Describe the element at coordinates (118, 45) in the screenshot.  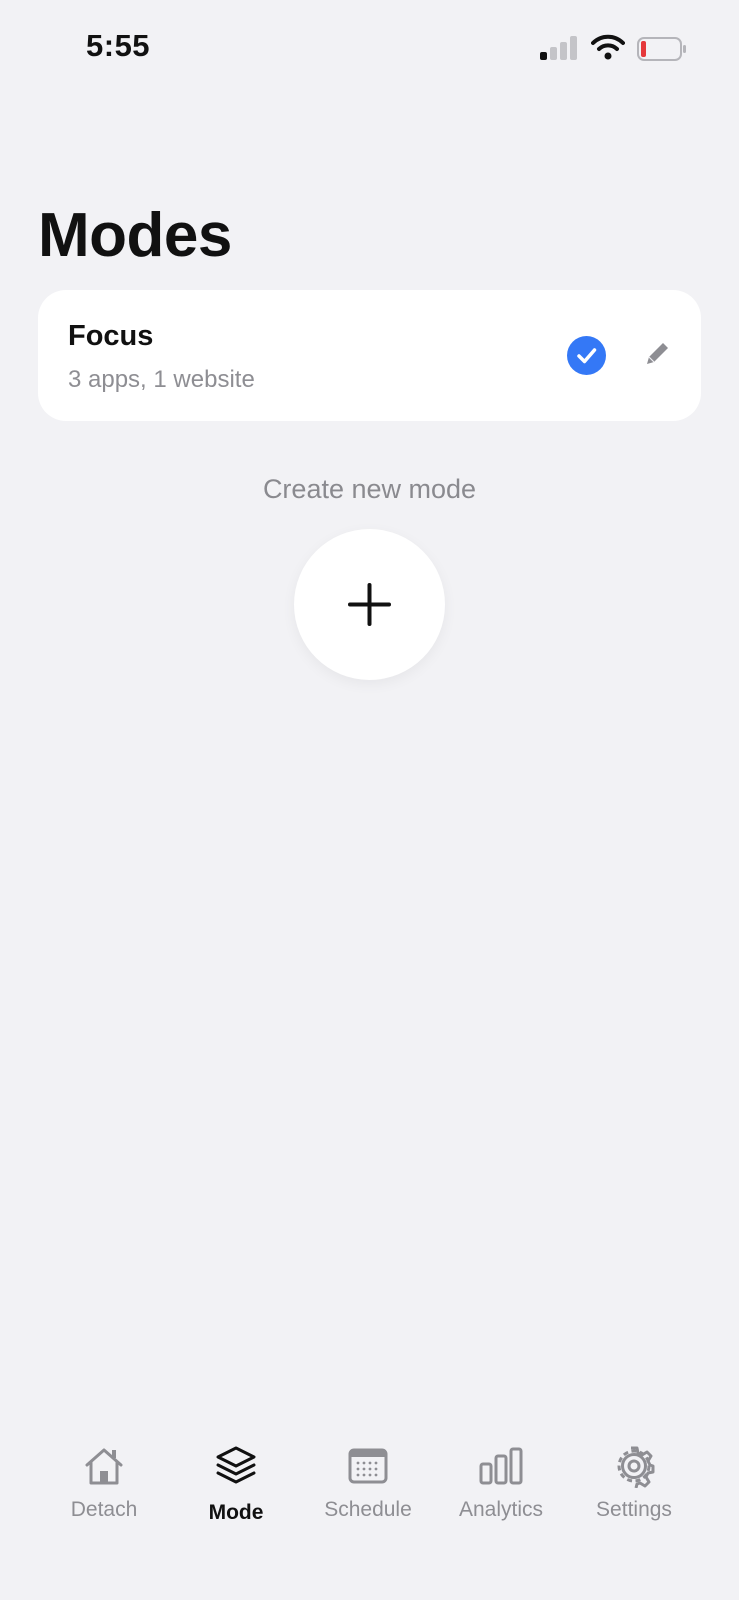
I see `status-time: 5:55` at that location.